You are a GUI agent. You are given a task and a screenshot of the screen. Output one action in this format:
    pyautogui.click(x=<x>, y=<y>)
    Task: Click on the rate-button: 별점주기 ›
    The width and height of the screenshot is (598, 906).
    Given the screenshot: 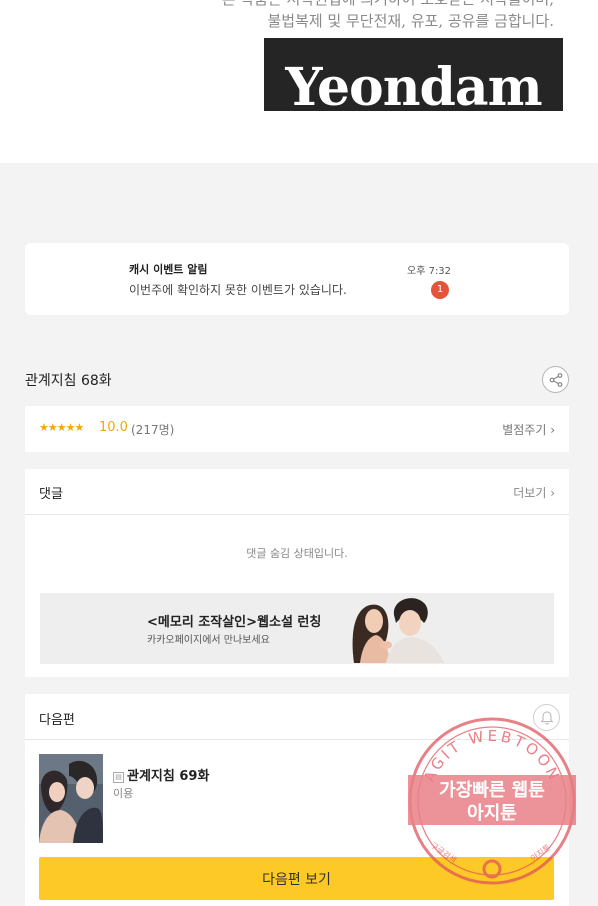 What is the action you would take?
    pyautogui.click(x=528, y=429)
    